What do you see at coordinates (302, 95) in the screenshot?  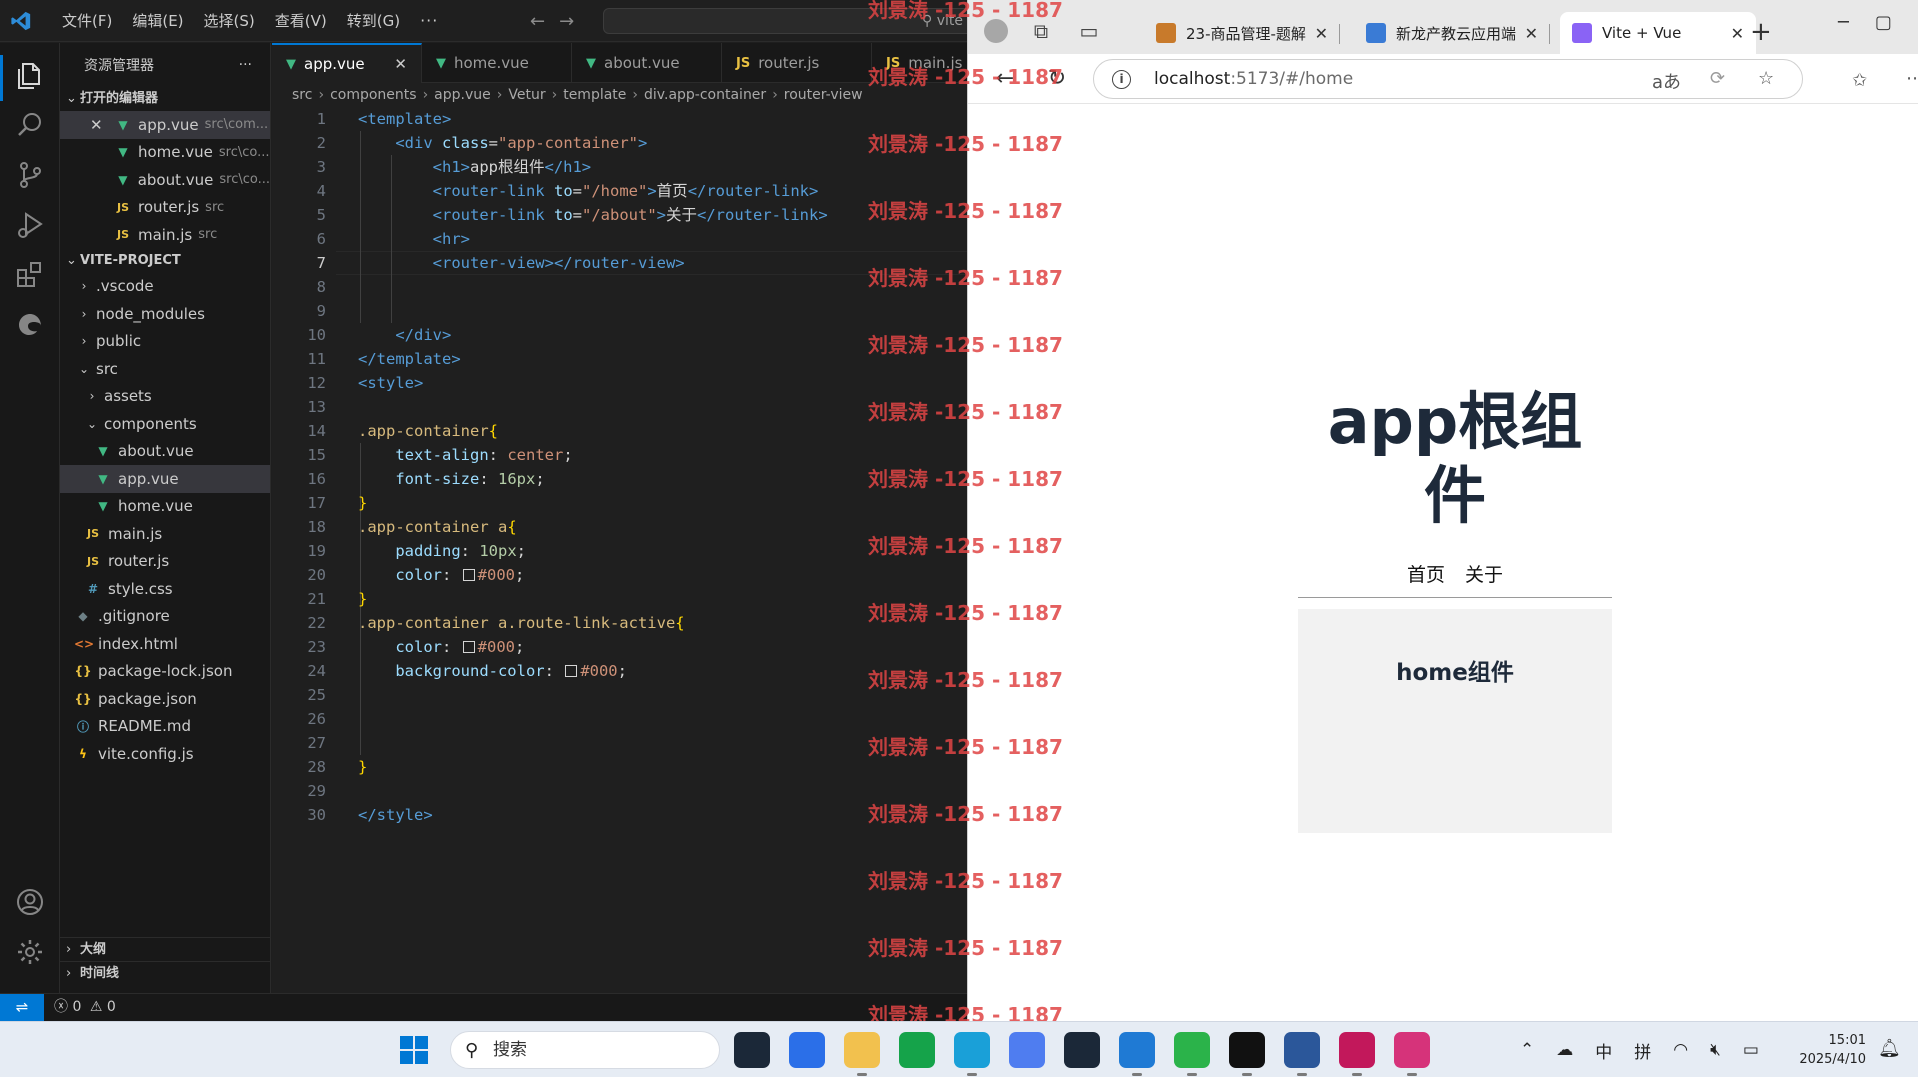 I see `breadcrumb-item: src` at bounding box center [302, 95].